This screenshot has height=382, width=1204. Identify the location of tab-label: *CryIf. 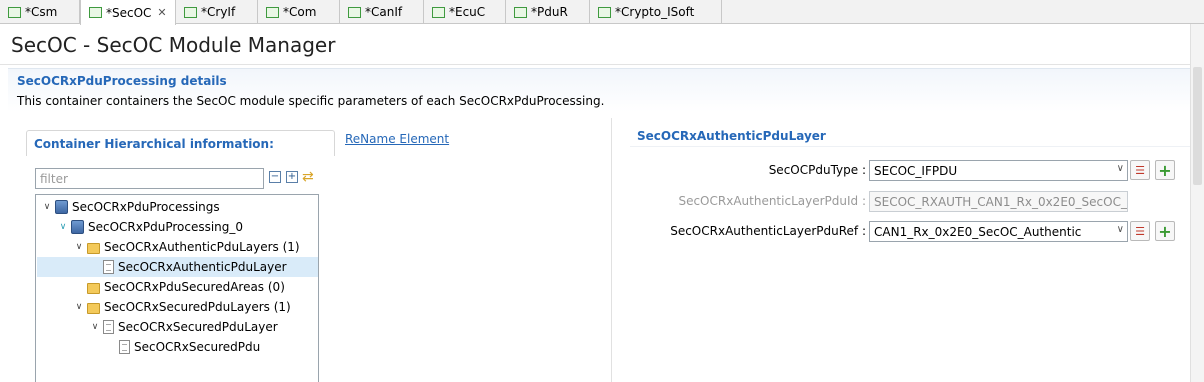
(218, 12).